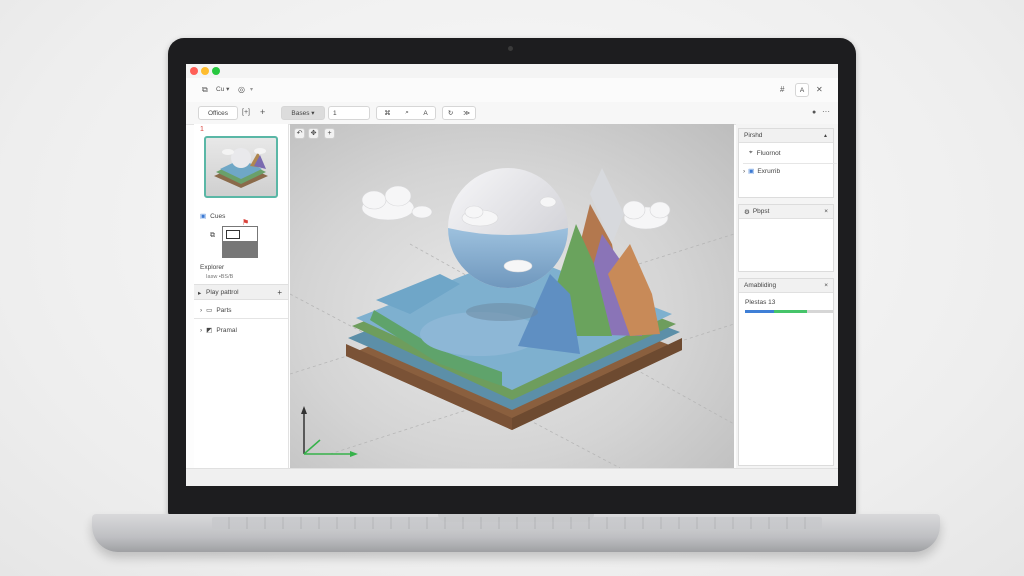  I want to click on zoom-icon: ⌕, so click(407, 113).